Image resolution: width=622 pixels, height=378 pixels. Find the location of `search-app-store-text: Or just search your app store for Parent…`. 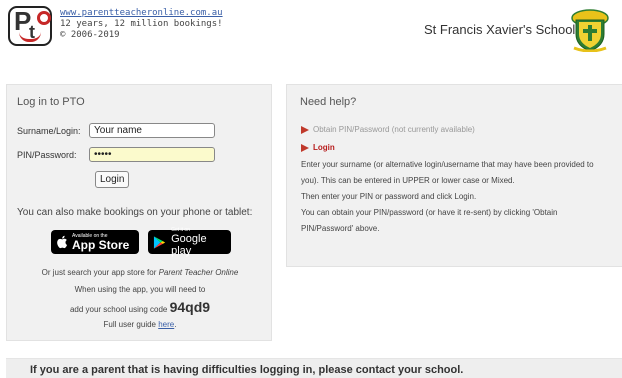

search-app-store-text: Or just search your app store for Parent… is located at coordinates (140, 272).